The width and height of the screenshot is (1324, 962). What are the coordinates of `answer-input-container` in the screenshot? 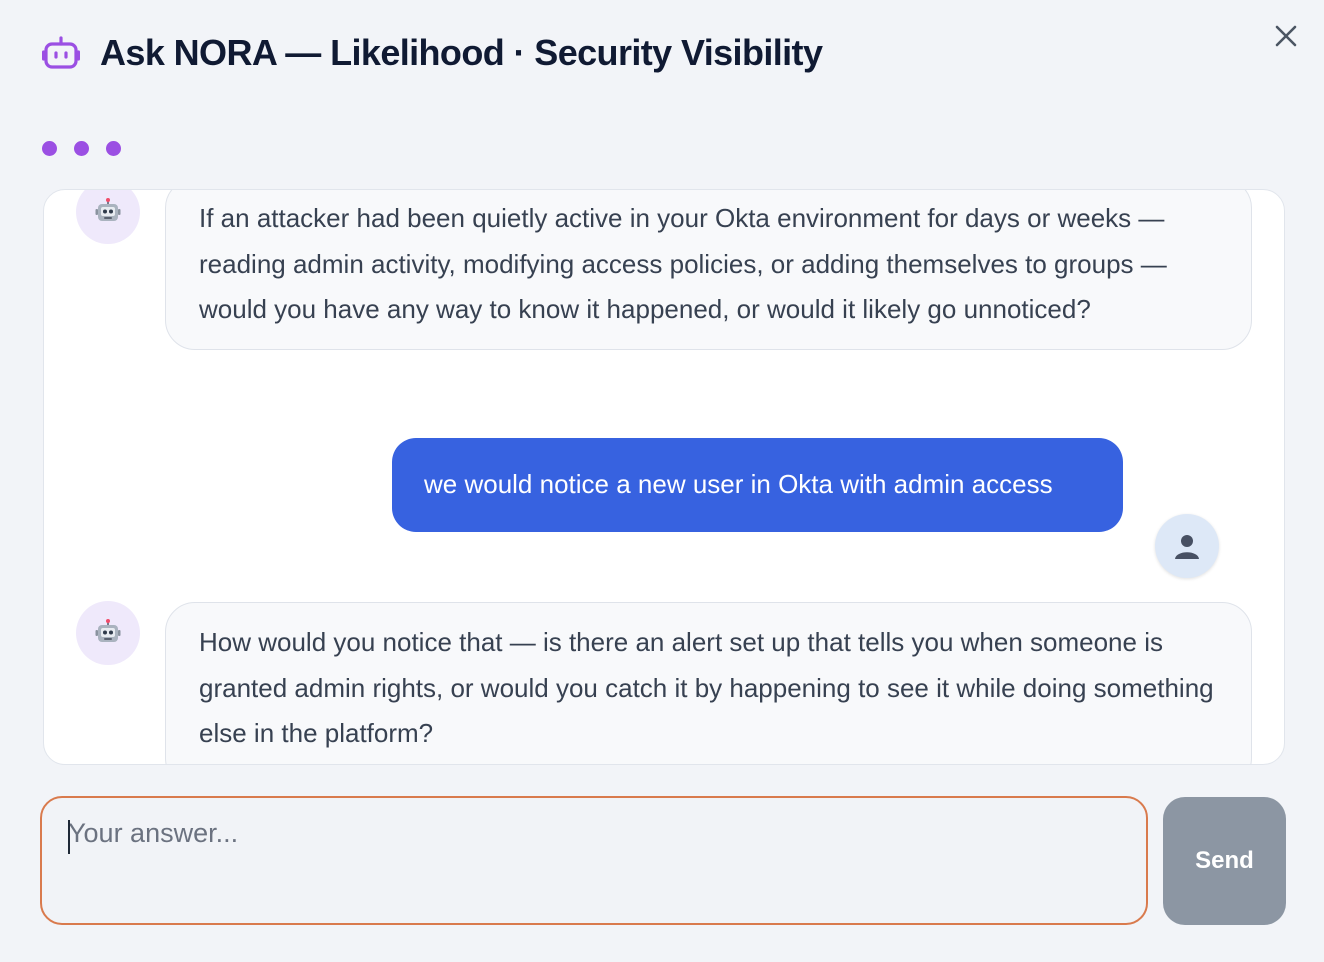 It's located at (594, 860).